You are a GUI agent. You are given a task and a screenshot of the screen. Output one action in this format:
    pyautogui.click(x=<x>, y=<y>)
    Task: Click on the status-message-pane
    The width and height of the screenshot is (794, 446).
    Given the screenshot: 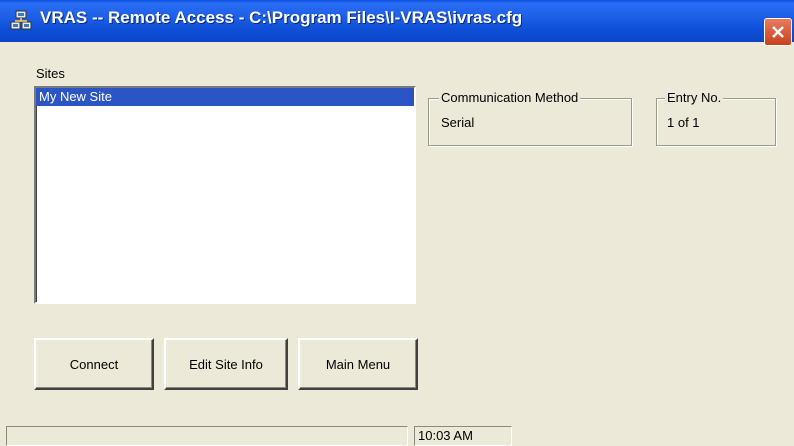 What is the action you would take?
    pyautogui.click(x=207, y=436)
    